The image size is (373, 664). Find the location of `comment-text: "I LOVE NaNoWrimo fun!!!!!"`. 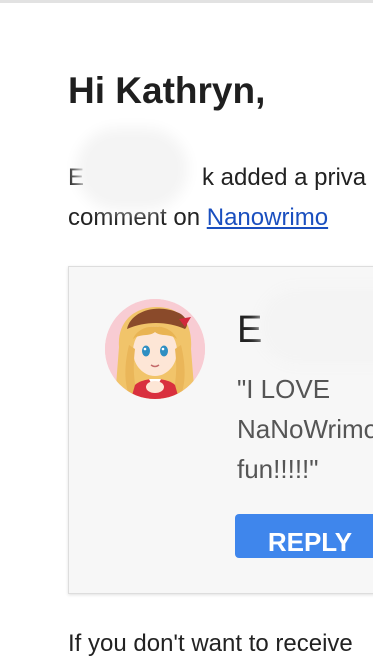

comment-text: "I LOVE NaNoWrimo fun!!!!!" is located at coordinates (305, 429).